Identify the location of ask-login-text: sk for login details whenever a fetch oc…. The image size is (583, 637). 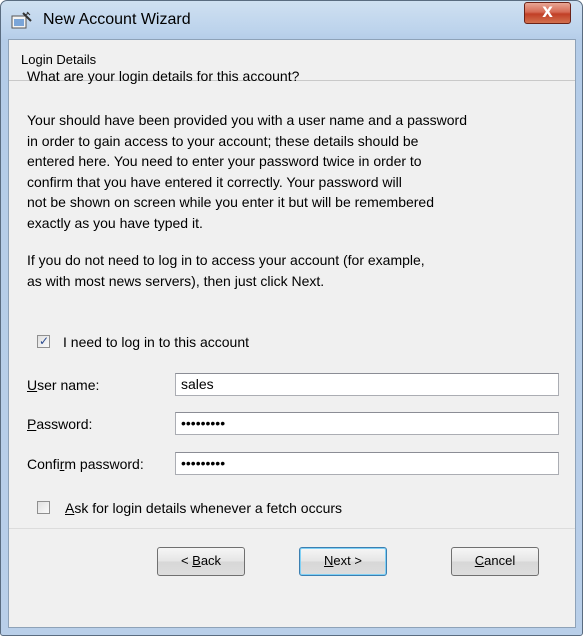
(208, 508).